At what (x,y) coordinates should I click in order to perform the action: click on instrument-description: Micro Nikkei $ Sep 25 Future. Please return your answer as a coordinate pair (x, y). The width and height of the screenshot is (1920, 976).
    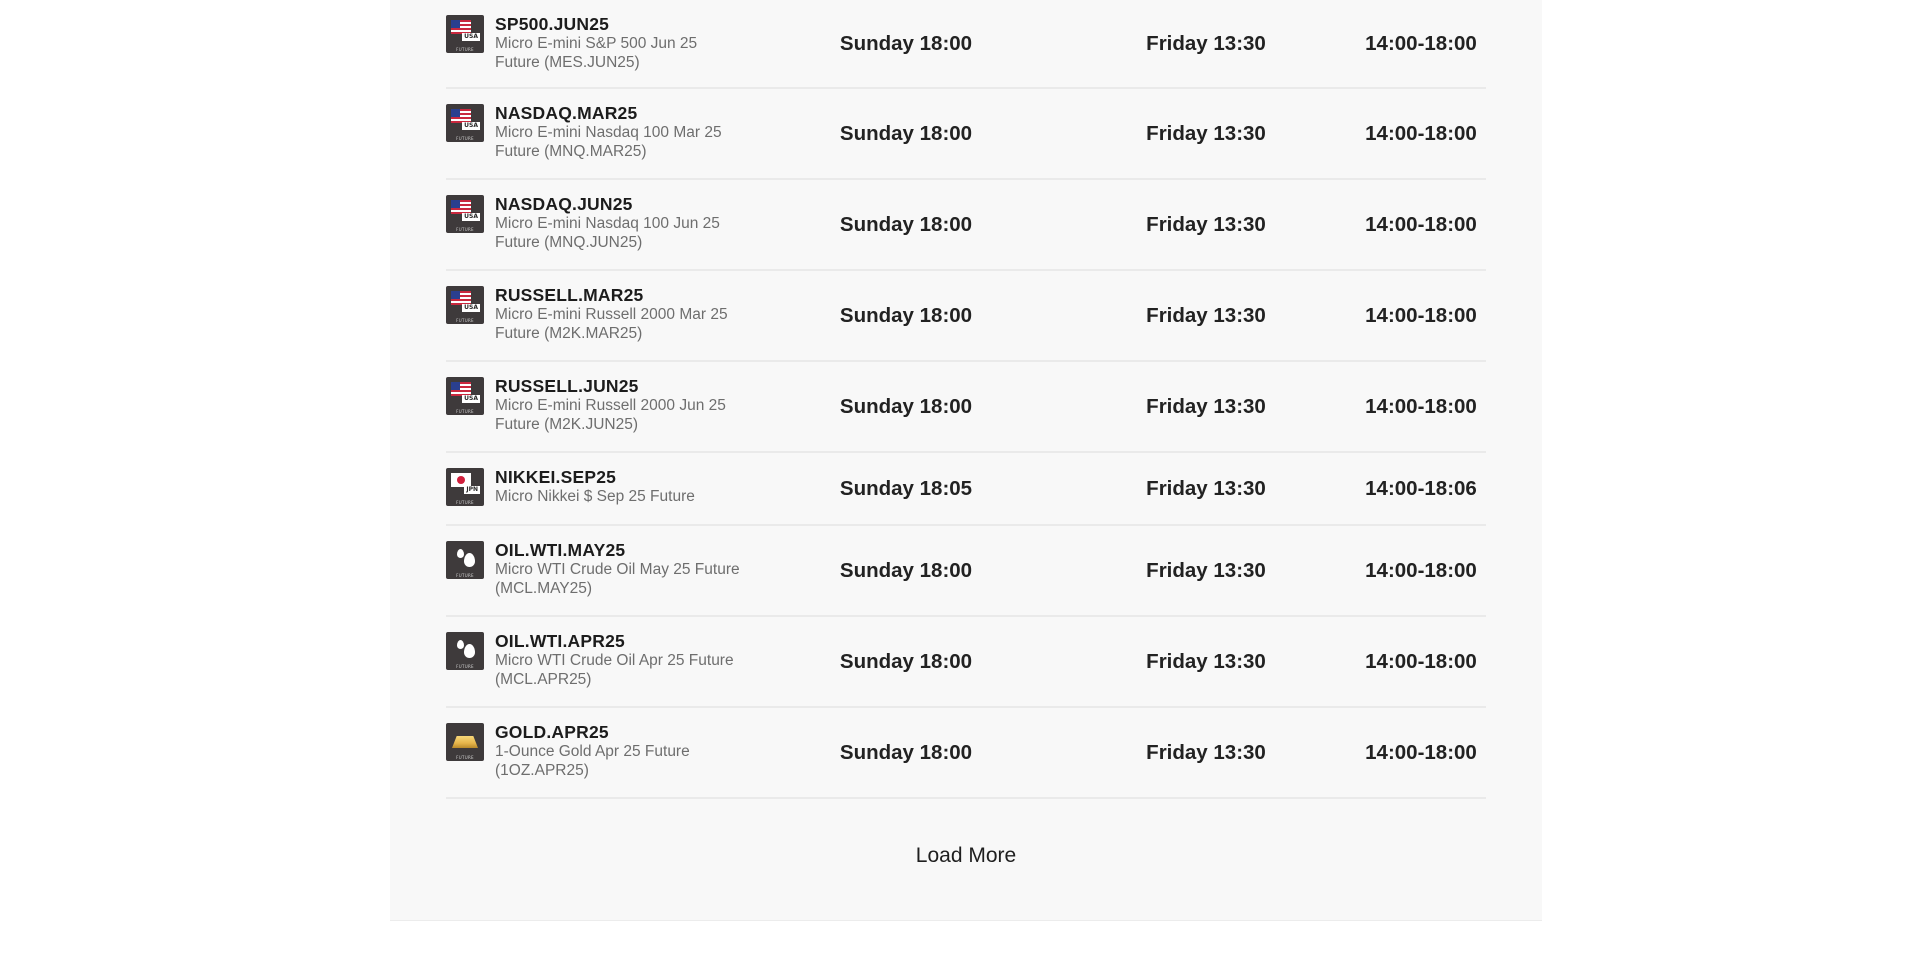
    Looking at the image, I should click on (595, 496).